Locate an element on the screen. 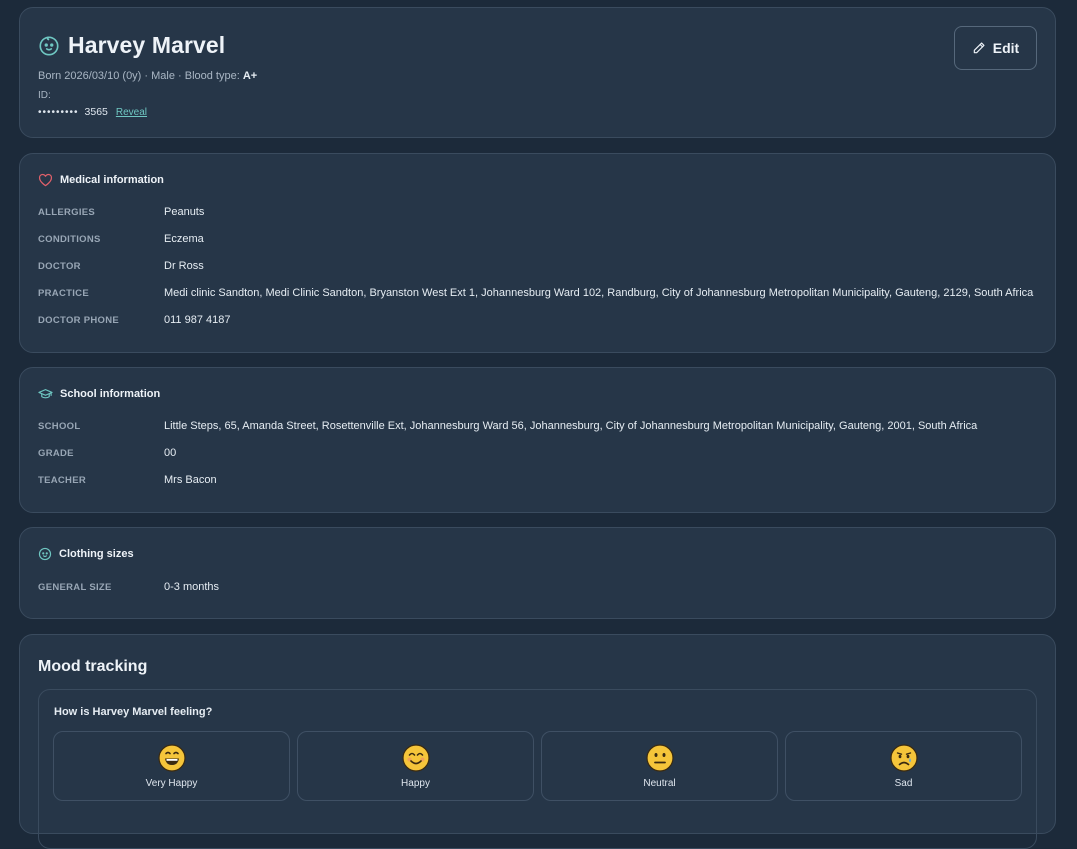 This screenshot has width=1077, height=849. id-mask: ••••••••• is located at coordinates (58, 112).